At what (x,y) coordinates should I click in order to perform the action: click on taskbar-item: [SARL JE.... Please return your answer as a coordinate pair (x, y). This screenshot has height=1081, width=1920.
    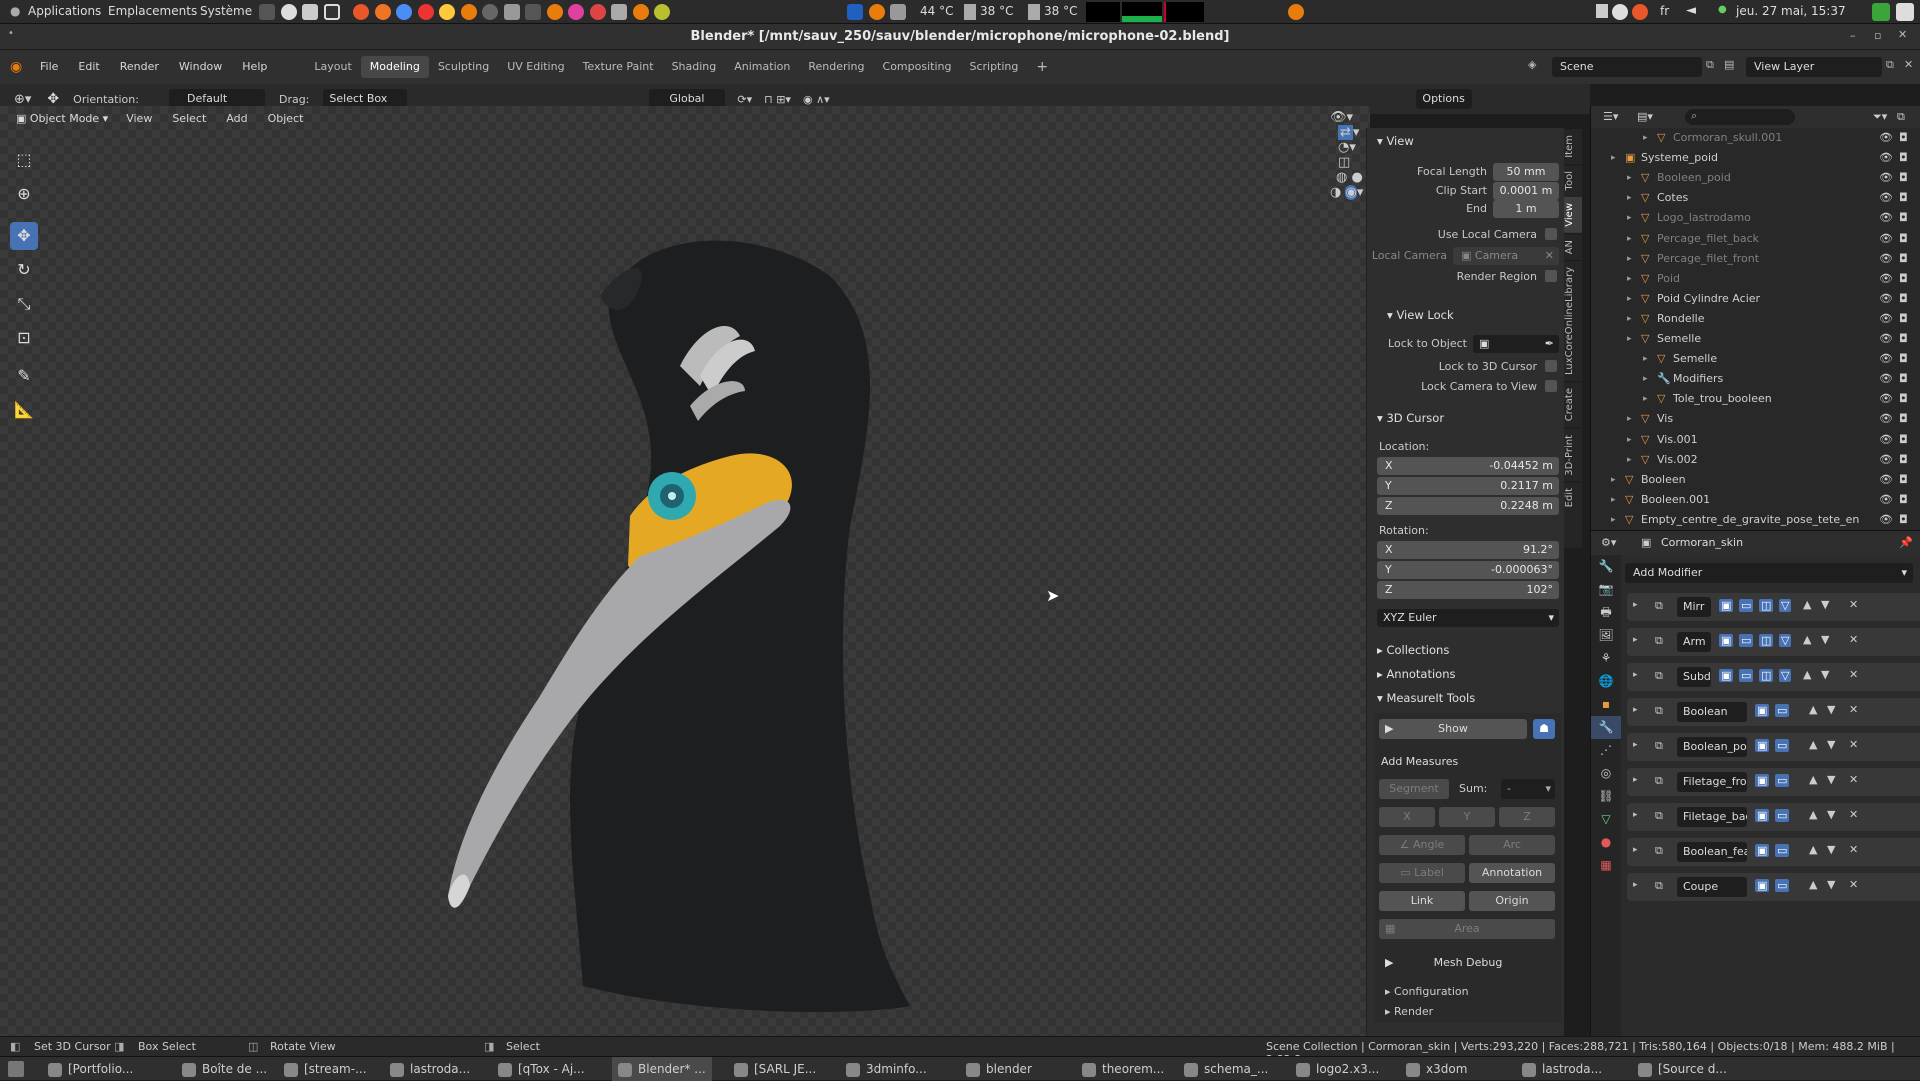
    Looking at the image, I should click on (775, 1069).